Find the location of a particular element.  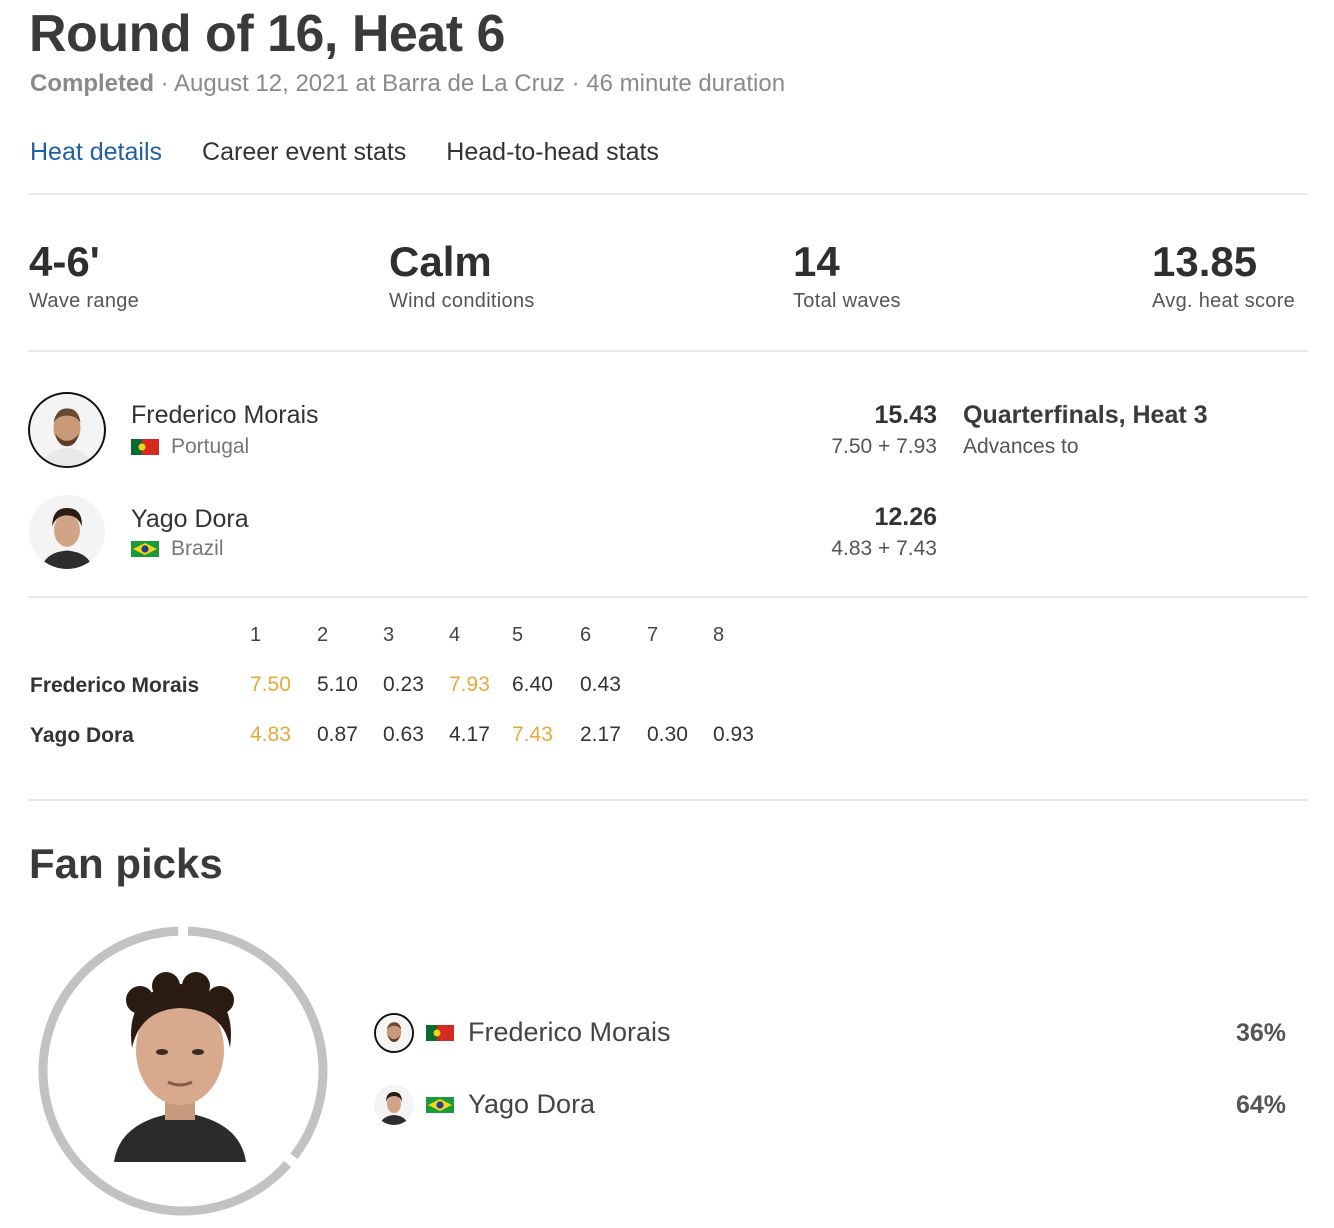

fan-picks-title: Fan picks is located at coordinates (126, 863).